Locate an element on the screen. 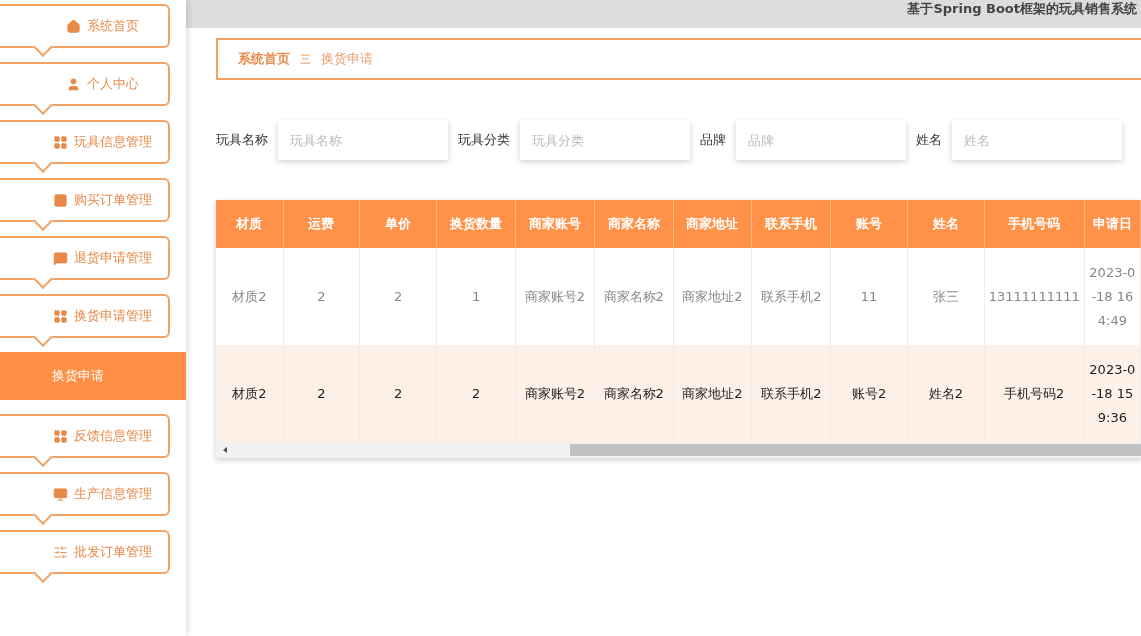 This screenshot has width=1141, height=636. table-row: 材质2 2 2 1 商家账号2 商家名称2 商家地址2 联系手机2 11 张三 13111111111 2023-0 -18 16 4:49 is located at coordinates (678, 296).